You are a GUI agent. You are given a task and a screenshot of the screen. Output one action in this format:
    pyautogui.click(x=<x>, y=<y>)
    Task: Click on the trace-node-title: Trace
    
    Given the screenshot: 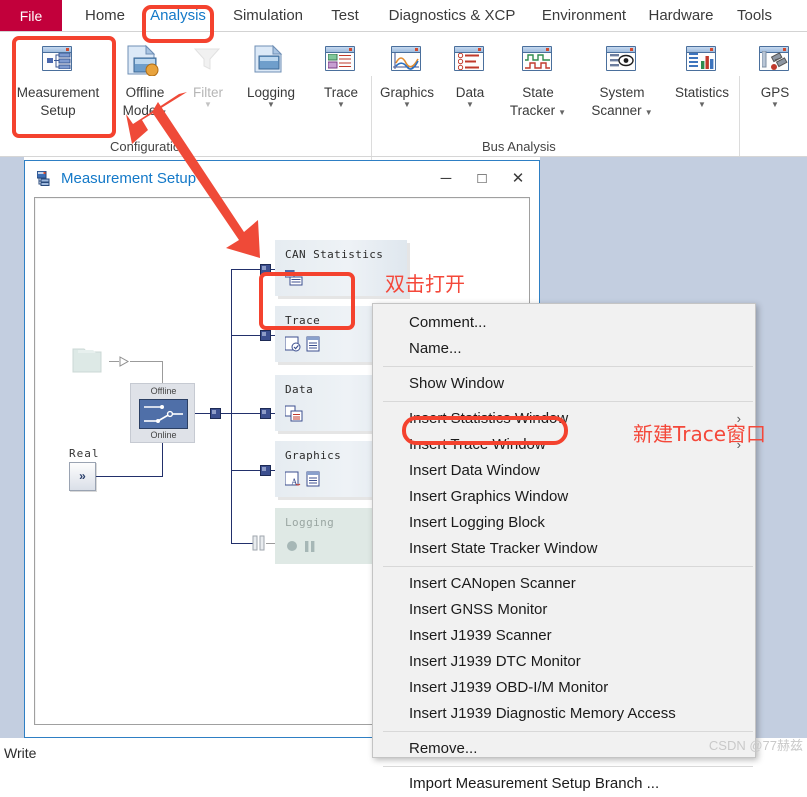 What is the action you would take?
    pyautogui.click(x=303, y=320)
    